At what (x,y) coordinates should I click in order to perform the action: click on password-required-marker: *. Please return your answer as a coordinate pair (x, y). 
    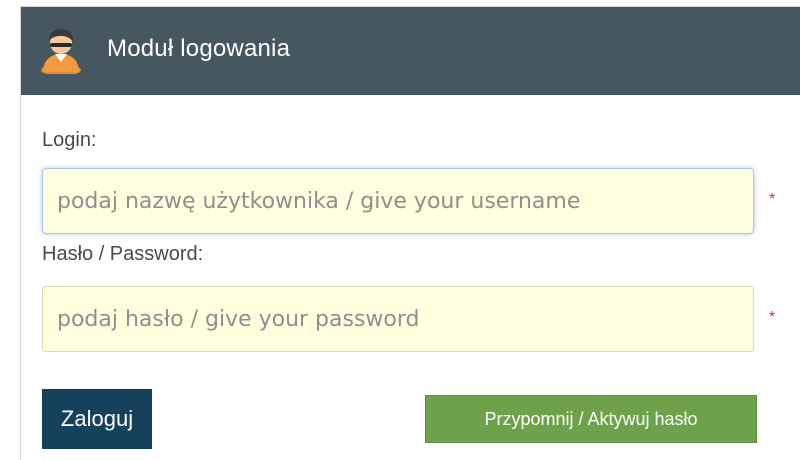
    Looking at the image, I should click on (772, 317).